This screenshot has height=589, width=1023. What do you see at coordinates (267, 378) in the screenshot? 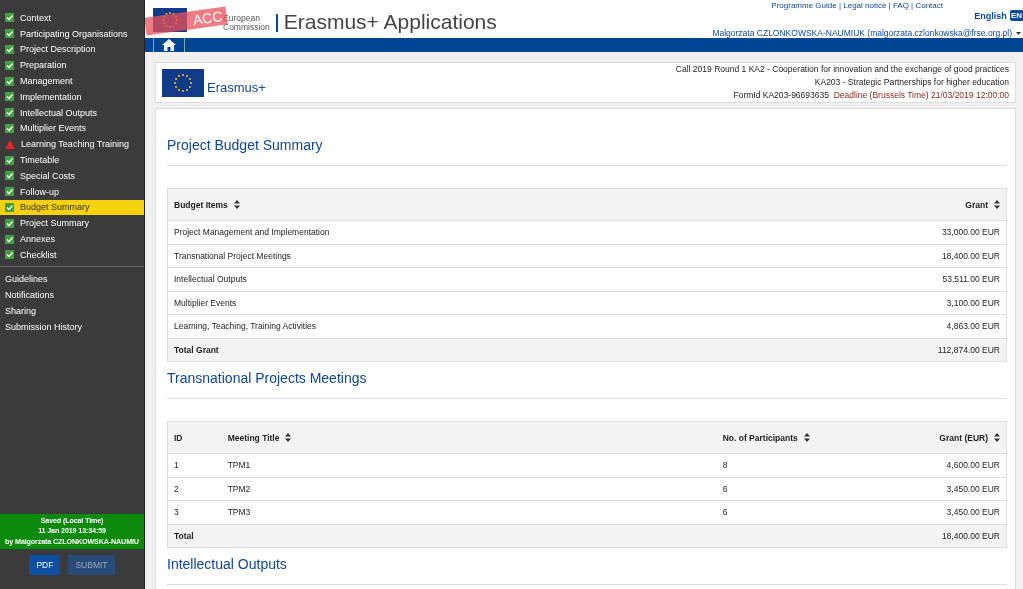
I see `section-title: Transnational Projects Meetings` at bounding box center [267, 378].